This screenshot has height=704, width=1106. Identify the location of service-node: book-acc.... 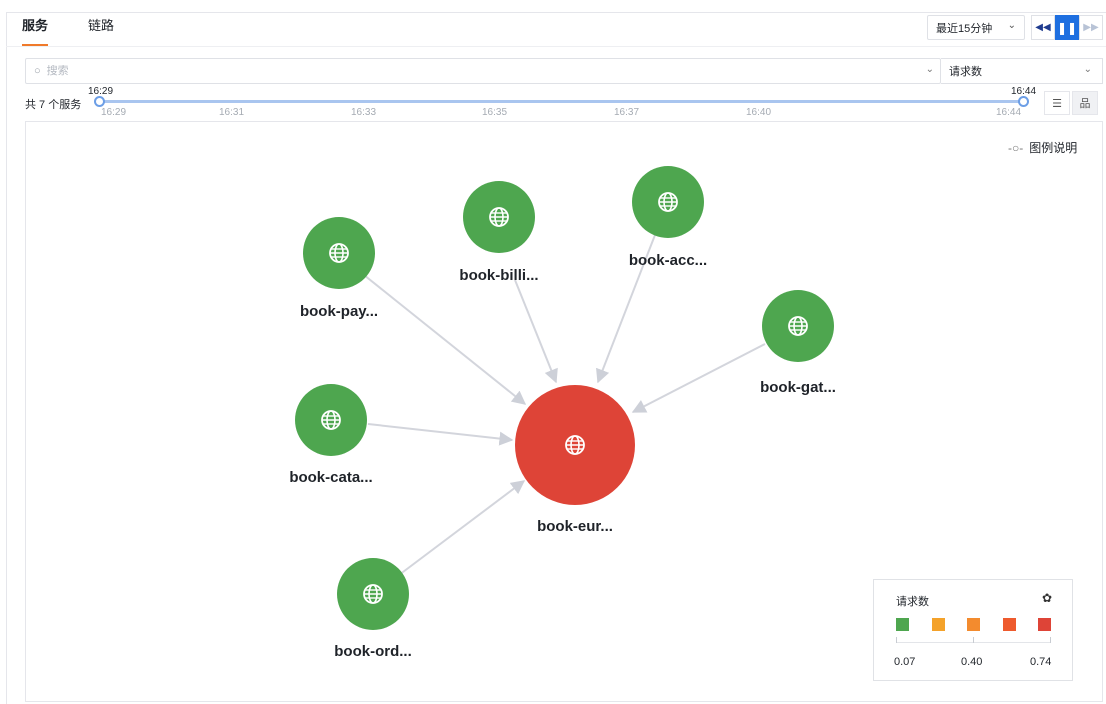
(668, 217).